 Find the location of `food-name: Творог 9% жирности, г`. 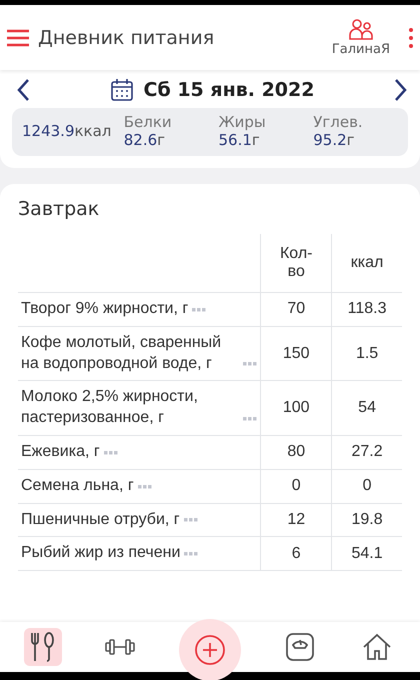

food-name: Творог 9% жирности, г is located at coordinates (104, 309).